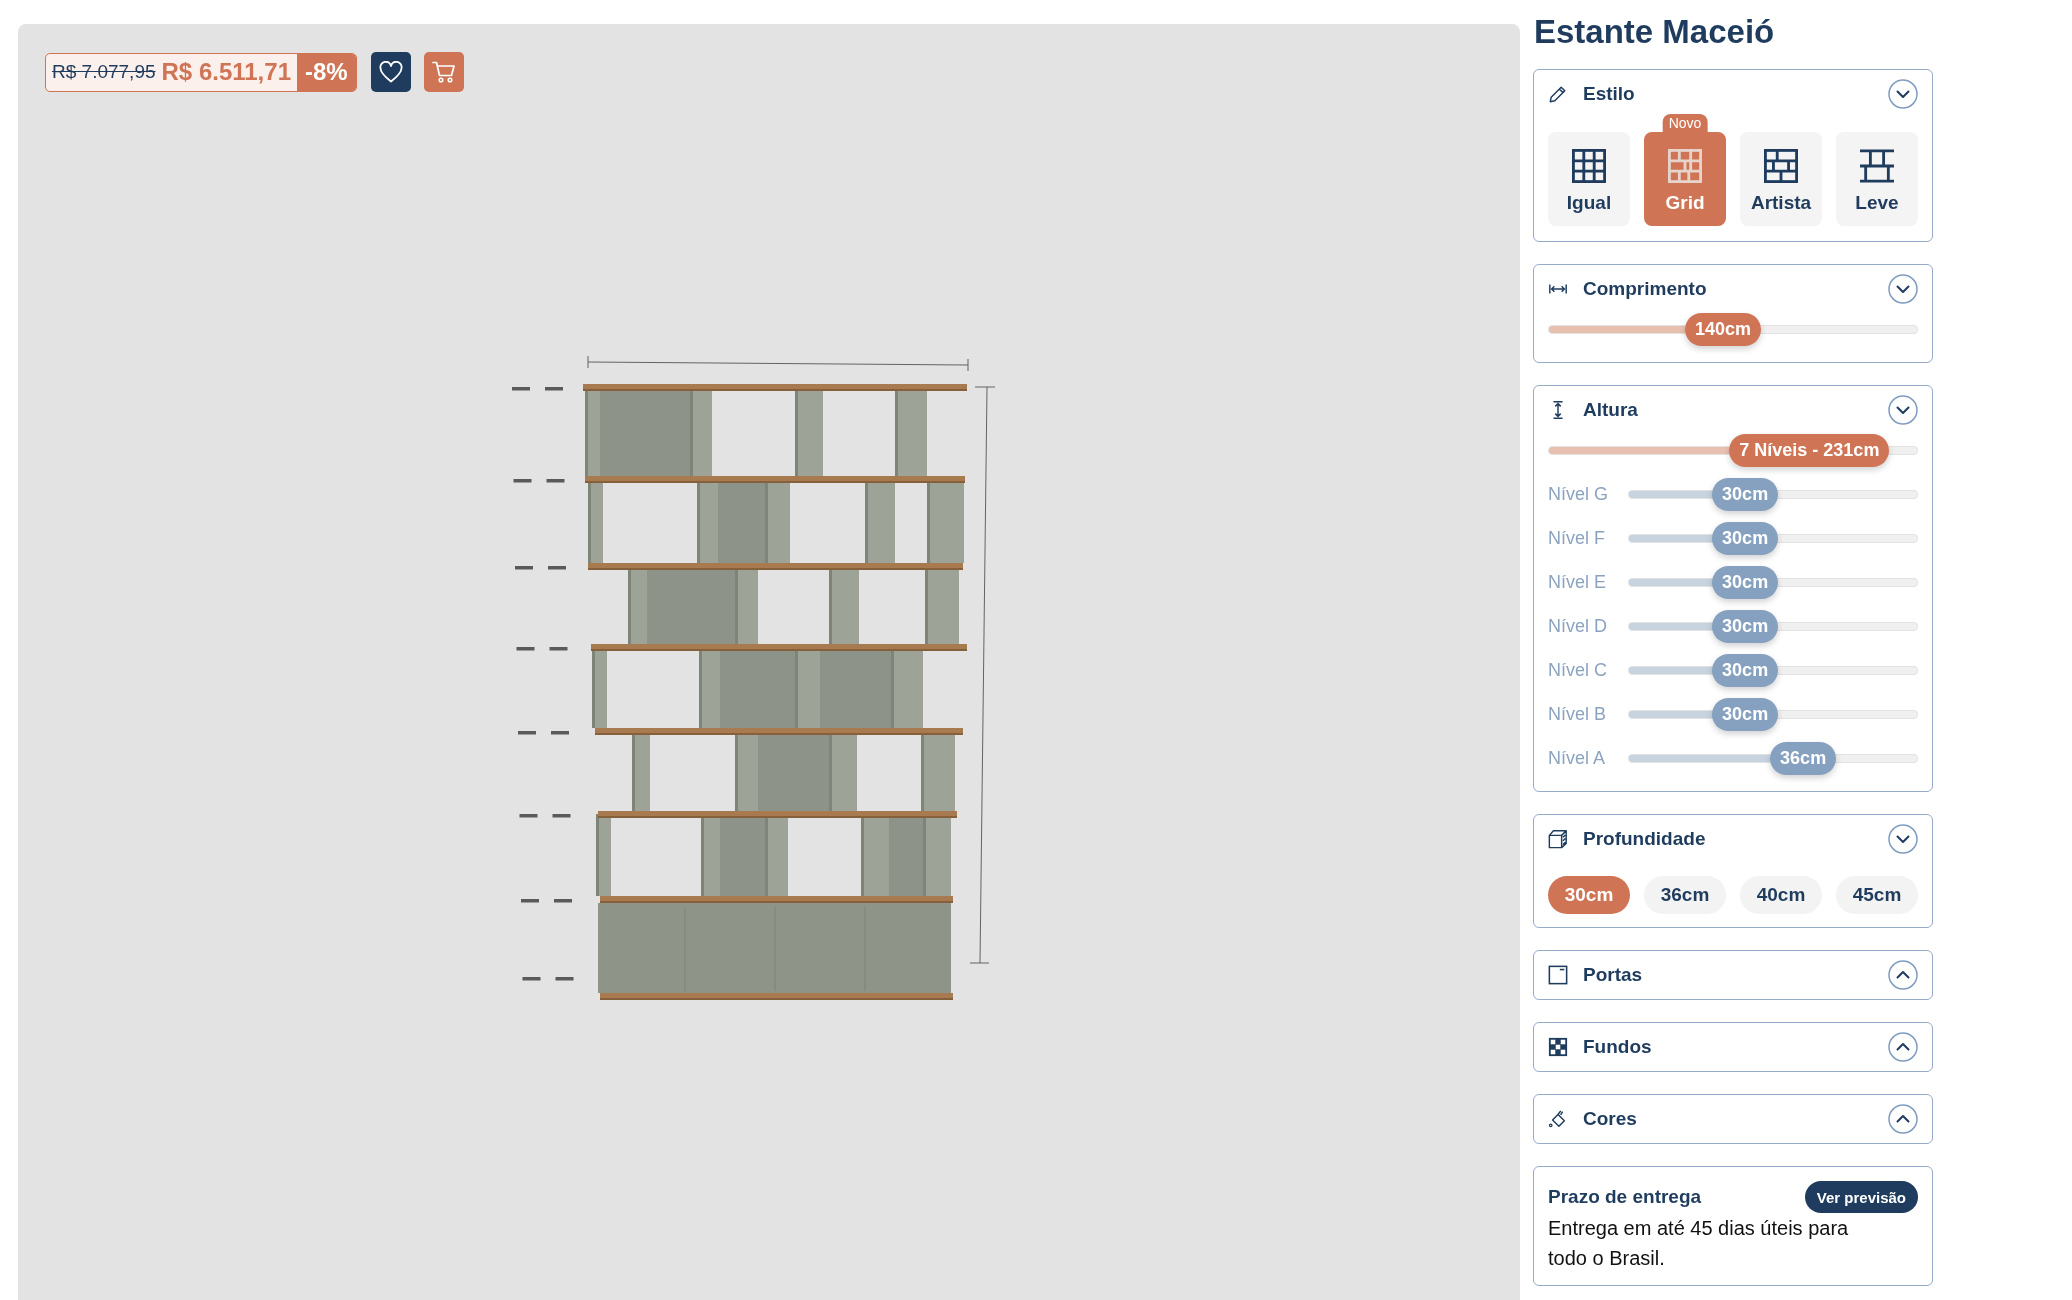 This screenshot has height=1300, width=2072. I want to click on new-badge: Novo, so click(1685, 123).